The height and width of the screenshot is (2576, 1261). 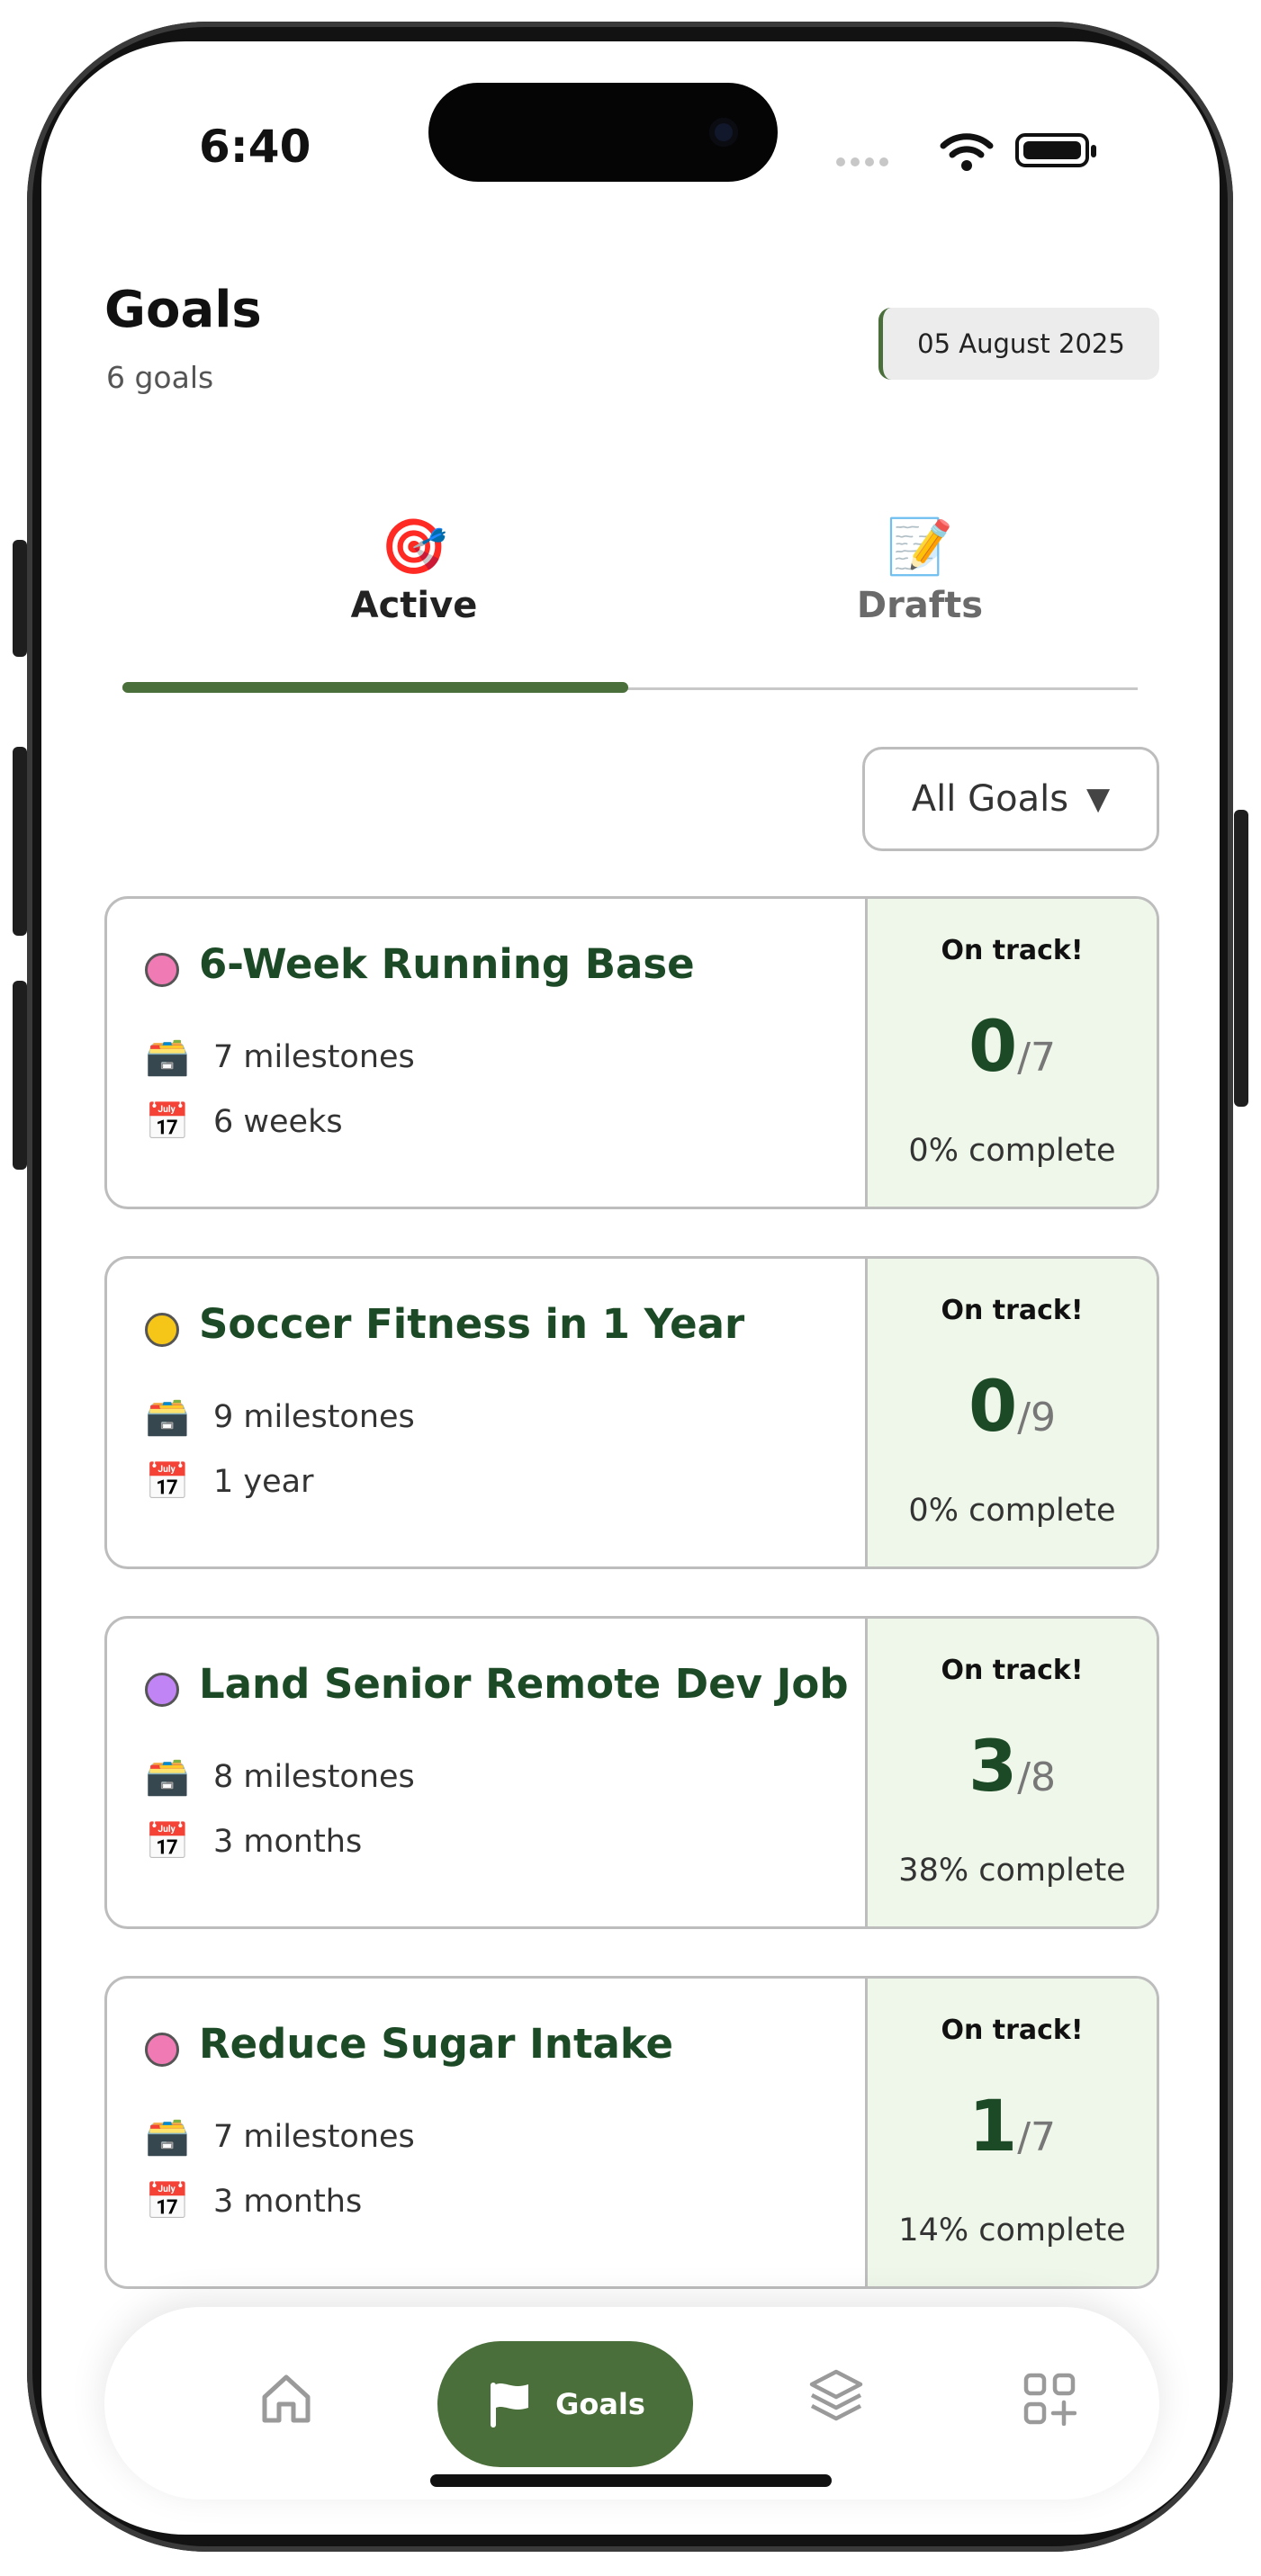 What do you see at coordinates (631, 2481) in the screenshot?
I see `home-indicator` at bounding box center [631, 2481].